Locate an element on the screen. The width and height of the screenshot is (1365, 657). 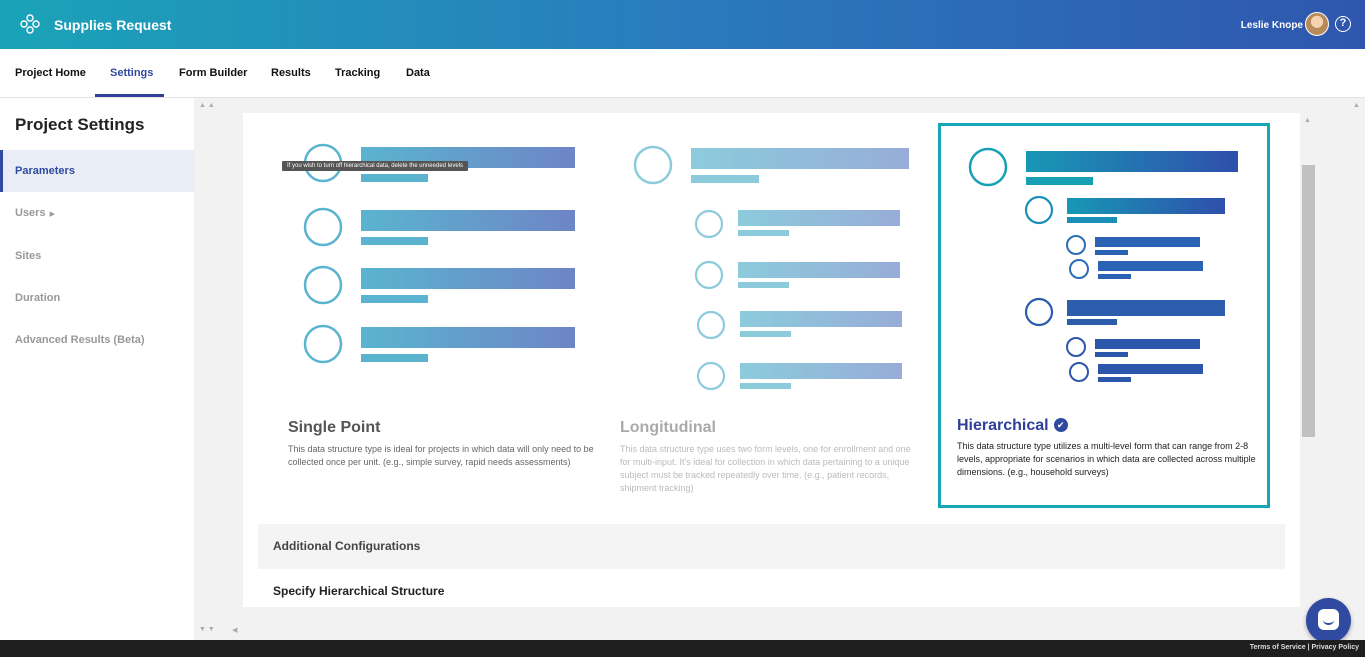
sidebar-item-label: Sites is located at coordinates (28, 256).